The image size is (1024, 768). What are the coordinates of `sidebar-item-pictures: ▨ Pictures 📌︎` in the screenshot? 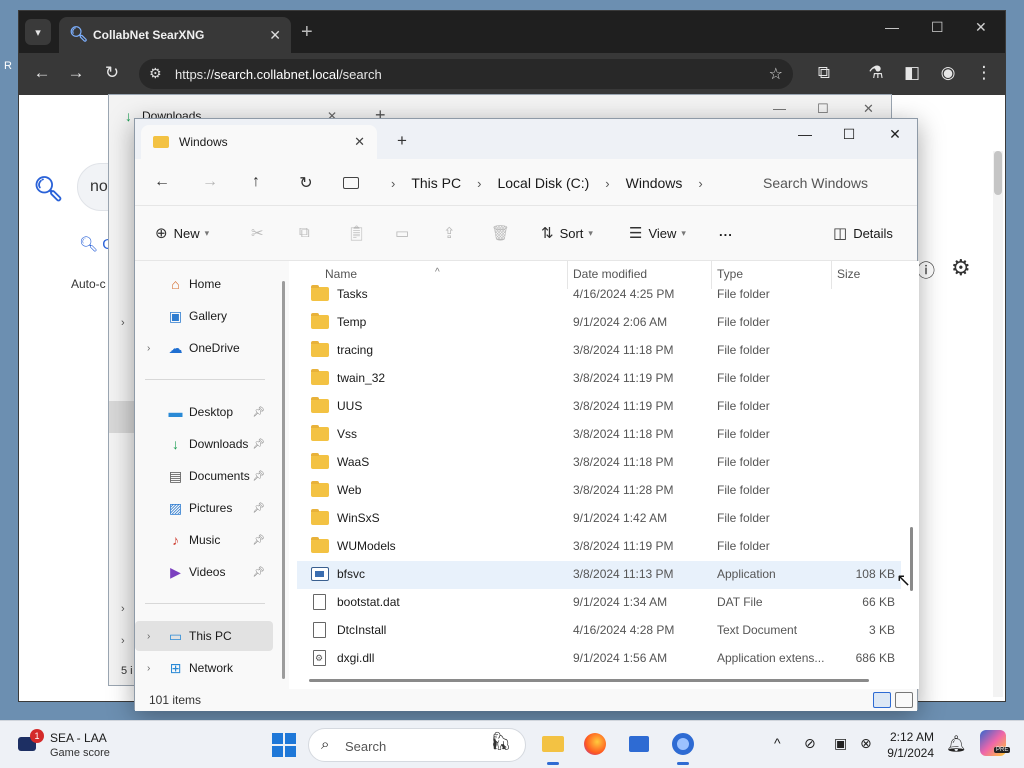 It's located at (204, 508).